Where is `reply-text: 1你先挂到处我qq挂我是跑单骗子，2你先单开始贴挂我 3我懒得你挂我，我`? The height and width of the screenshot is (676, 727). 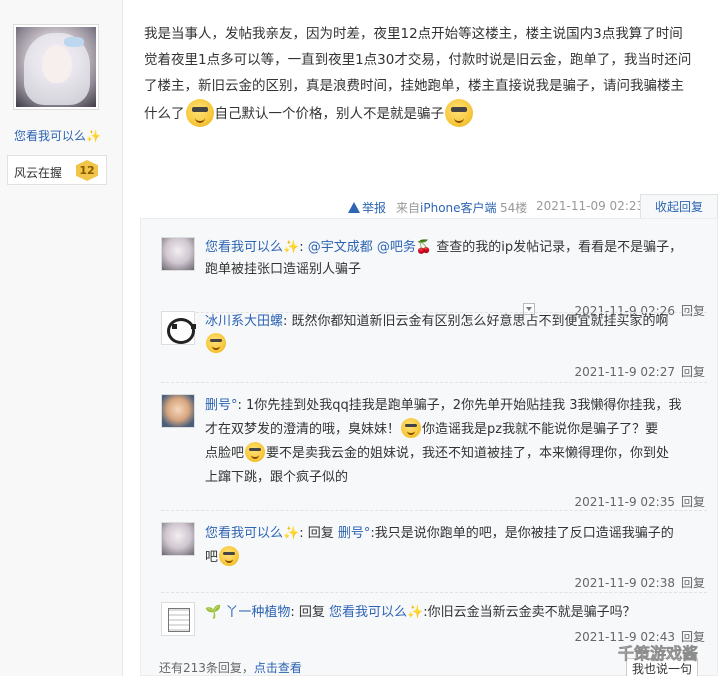 reply-text: 1你先挂到处我qq挂我是跑单骗子，2你先单开始贴挂我 3我懒得你挂我，我 is located at coordinates (464, 405).